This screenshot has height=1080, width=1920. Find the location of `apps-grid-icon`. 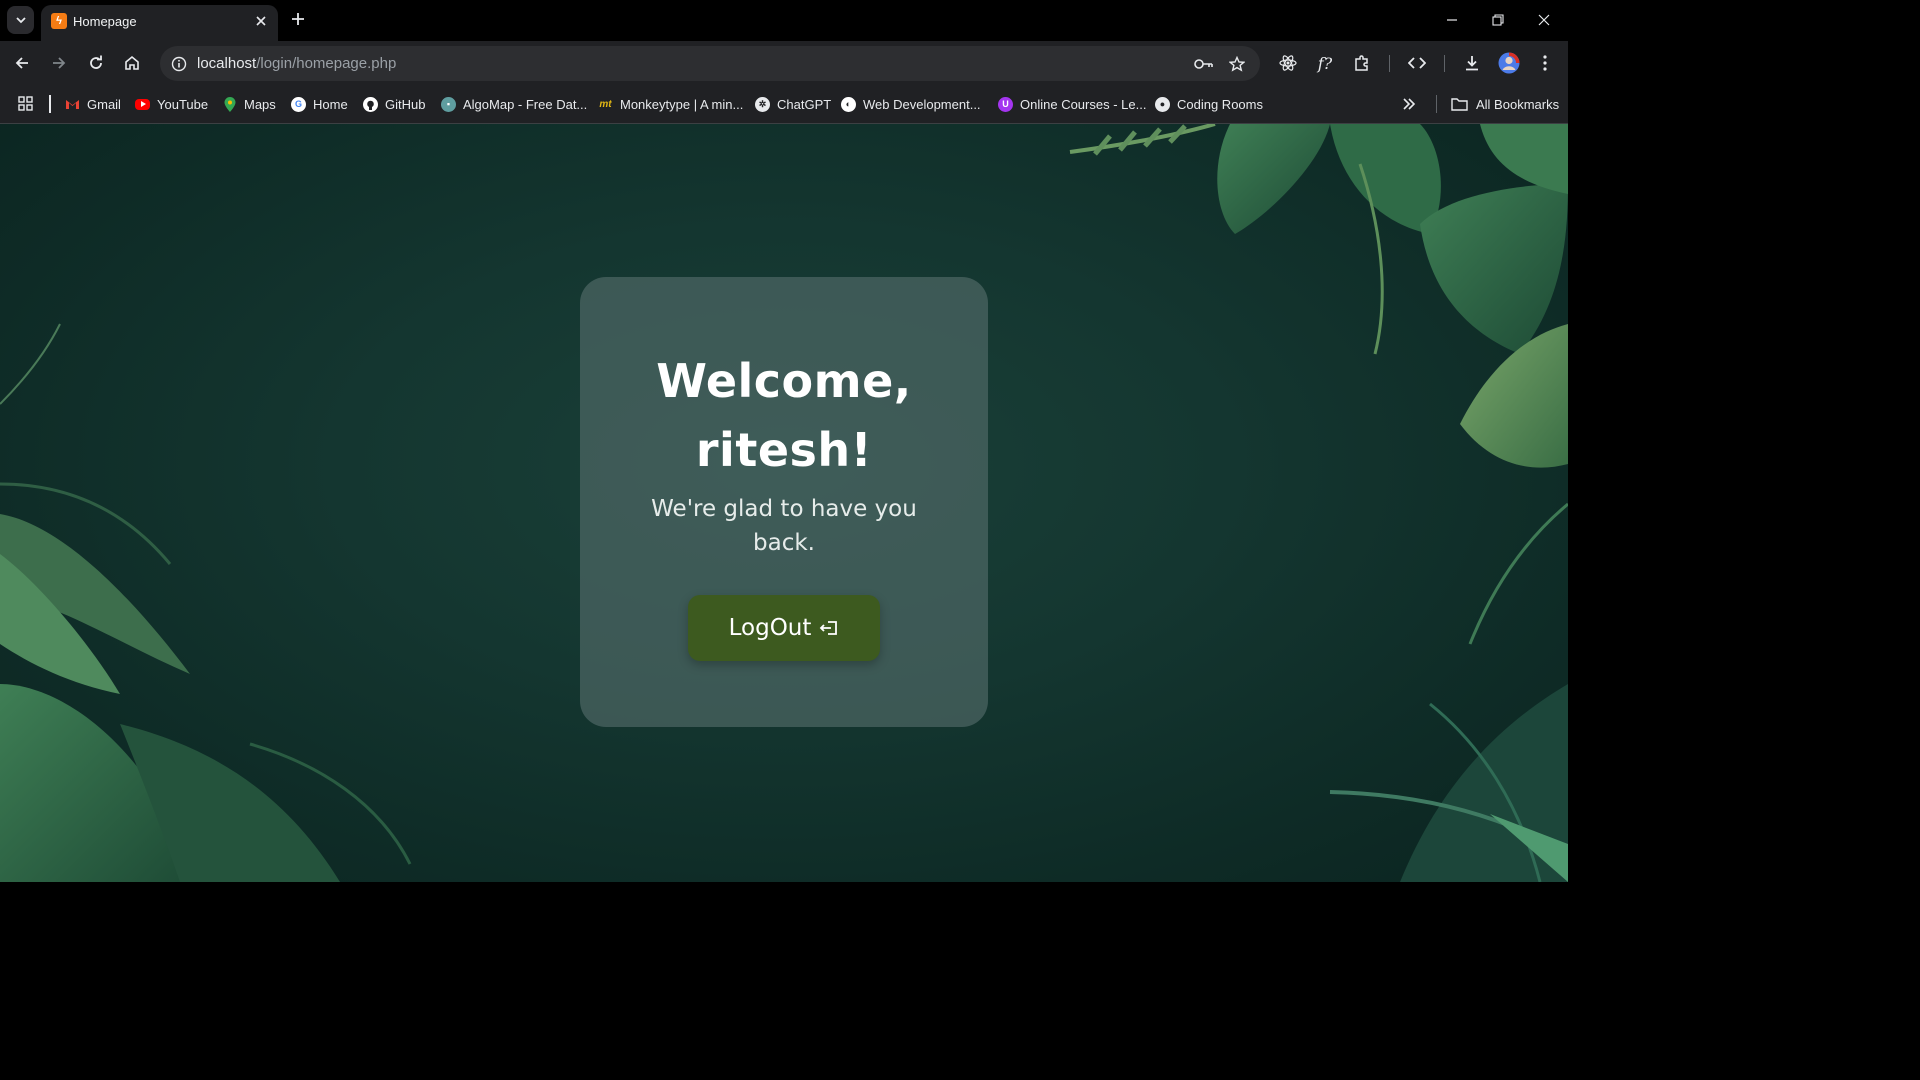

apps-grid-icon is located at coordinates (25, 103).